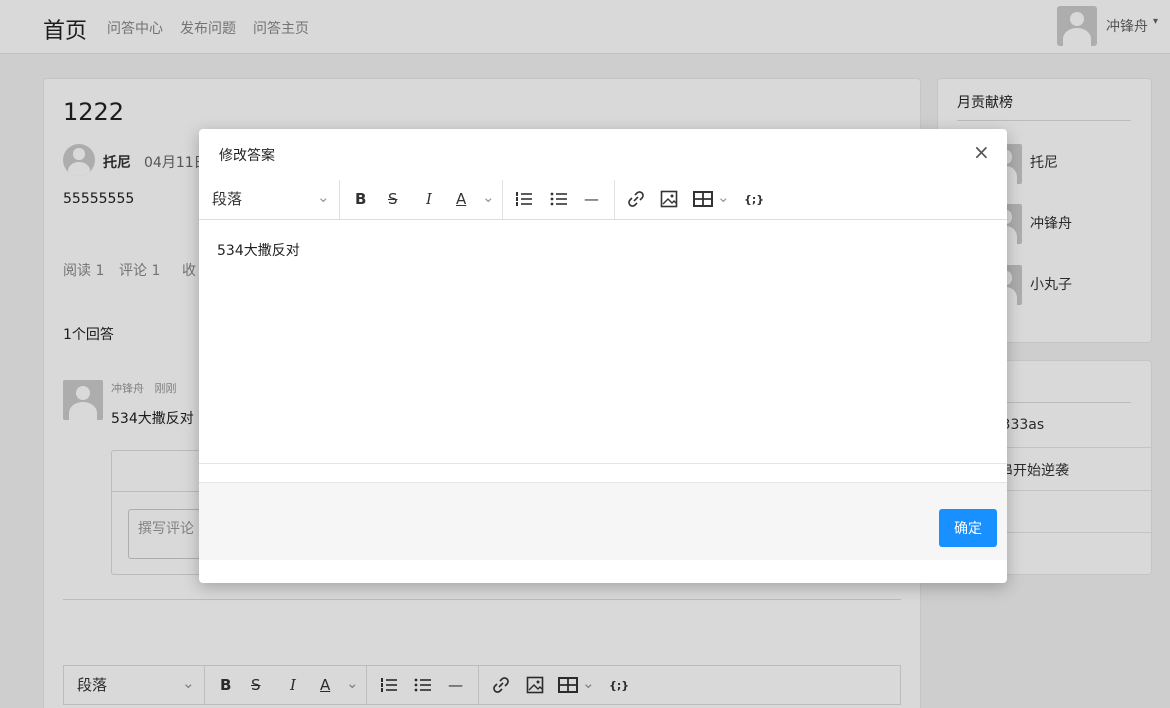  Describe the element at coordinates (603, 200) in the screenshot. I see `modal-editor-toolbar: 段落 ⌄ B S I A ⌄ — ⌄ {;}` at that location.